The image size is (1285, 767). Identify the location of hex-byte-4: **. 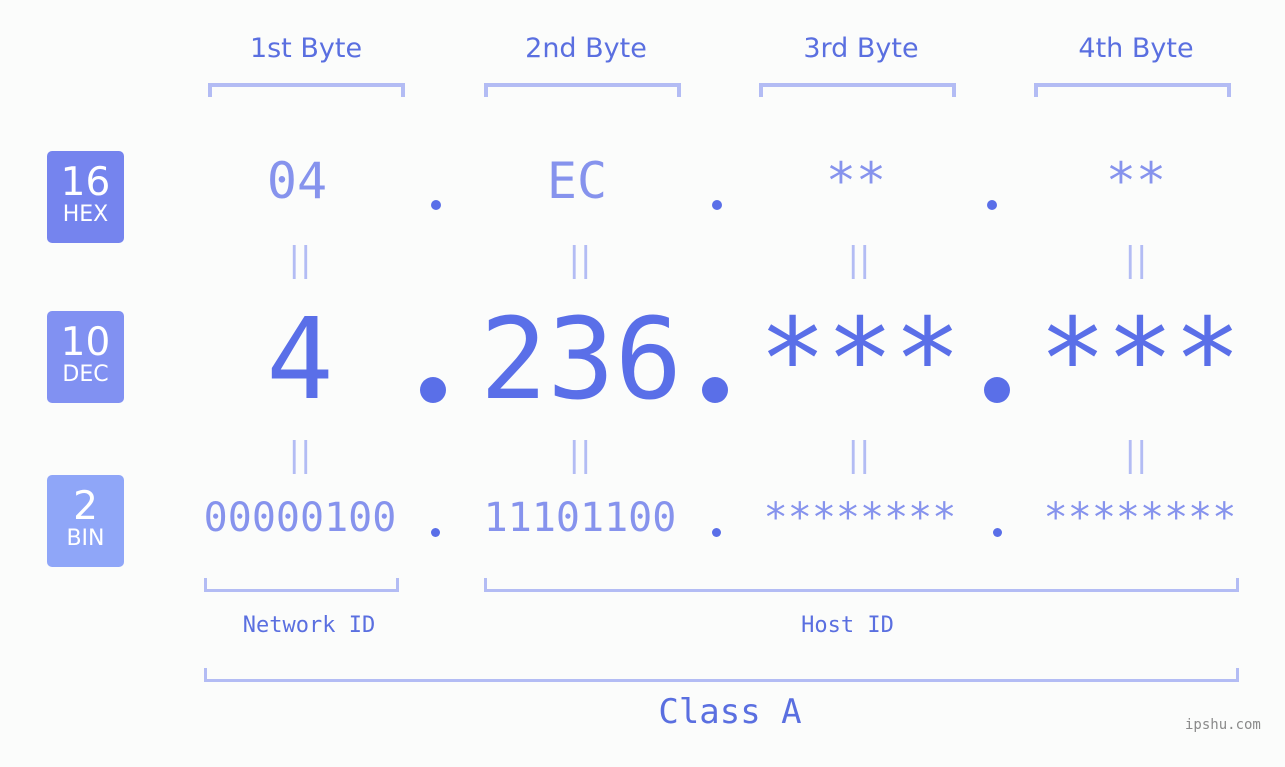
(1136, 181).